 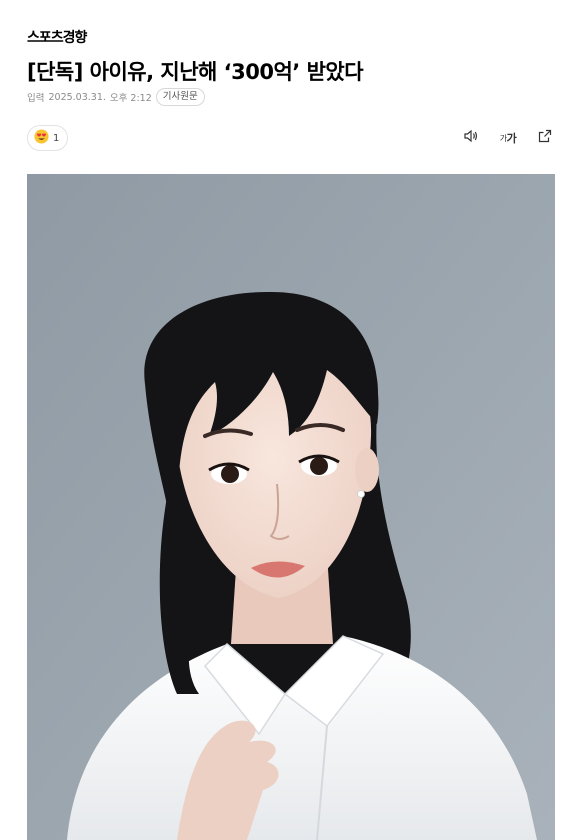 I want to click on heart-eyes-emoji-icon, so click(x=41, y=138).